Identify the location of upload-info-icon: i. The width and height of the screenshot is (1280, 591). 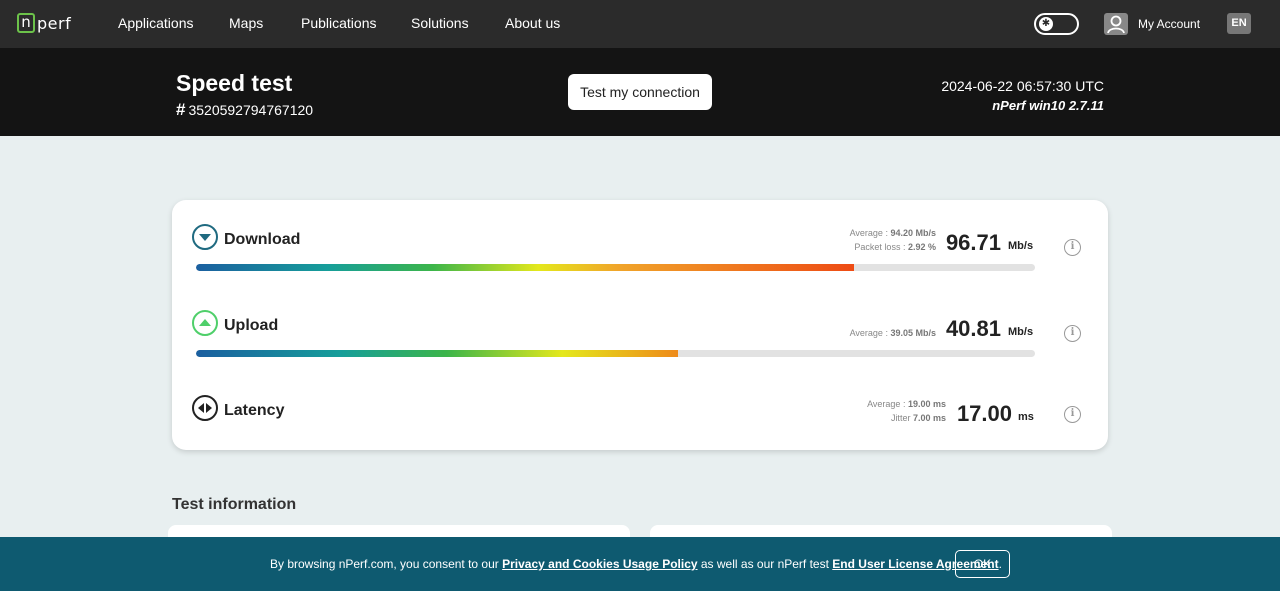
(1072, 333).